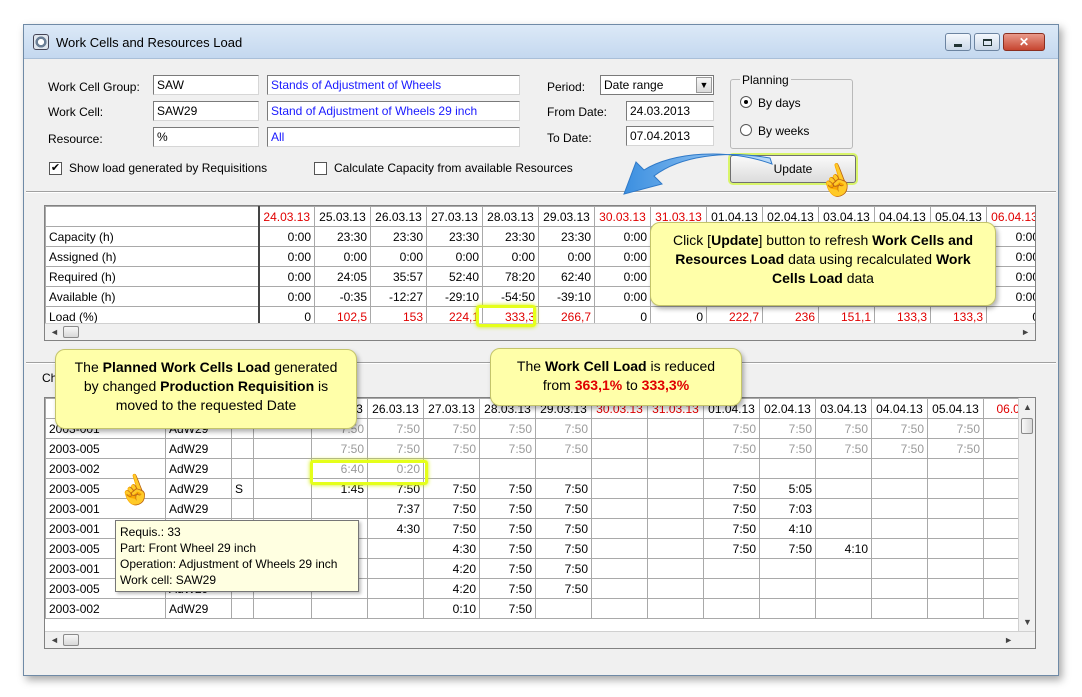 Image resolution: width=1082 pixels, height=697 pixels. Describe the element at coordinates (670, 136) in the screenshot. I see `to-date-field: 07.04.2013` at that location.